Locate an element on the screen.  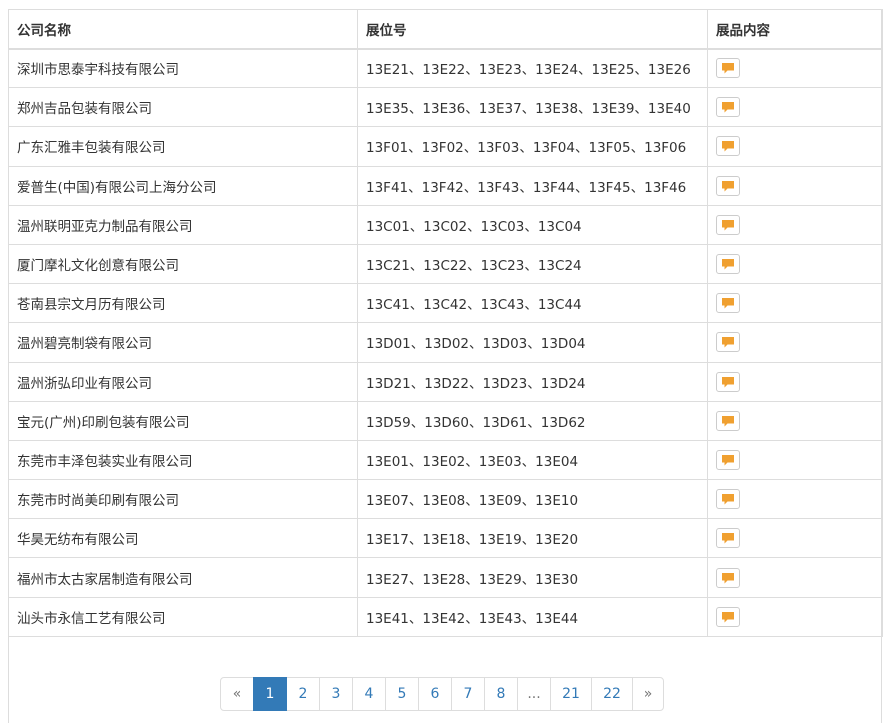
company-name-cell: 华昊无纺布有限公司 is located at coordinates (183, 538).